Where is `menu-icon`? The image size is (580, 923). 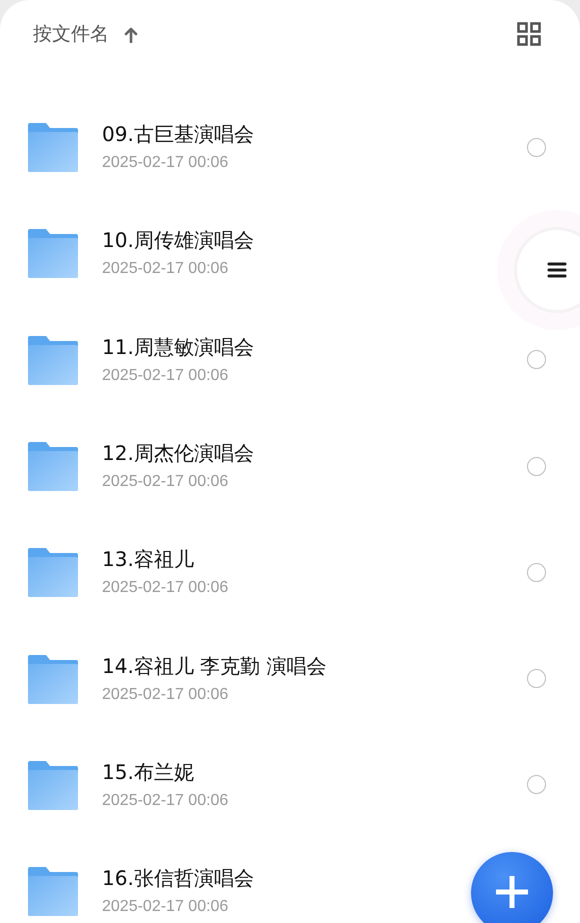 menu-icon is located at coordinates (557, 270).